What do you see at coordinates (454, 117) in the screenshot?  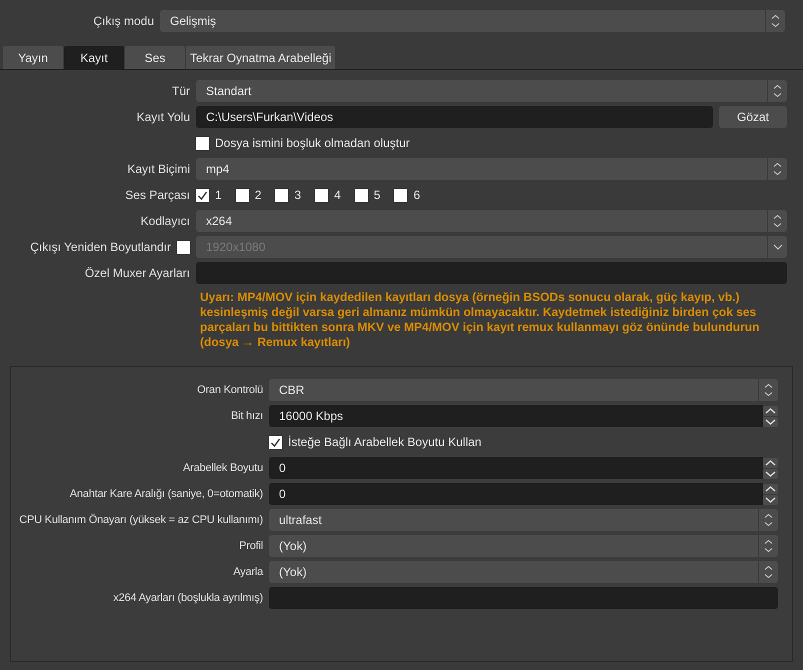 I see `path-field: C:\Users\Furkan\Videos` at bounding box center [454, 117].